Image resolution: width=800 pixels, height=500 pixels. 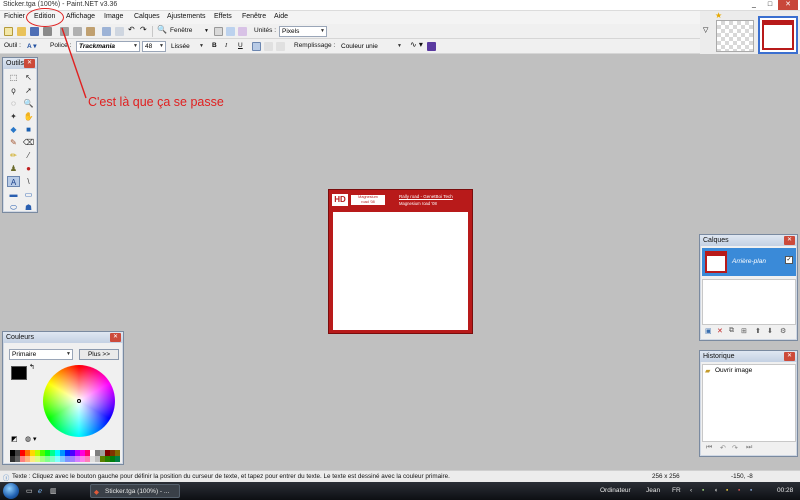 I want to click on recolor-icon: ●, so click(x=28, y=168).